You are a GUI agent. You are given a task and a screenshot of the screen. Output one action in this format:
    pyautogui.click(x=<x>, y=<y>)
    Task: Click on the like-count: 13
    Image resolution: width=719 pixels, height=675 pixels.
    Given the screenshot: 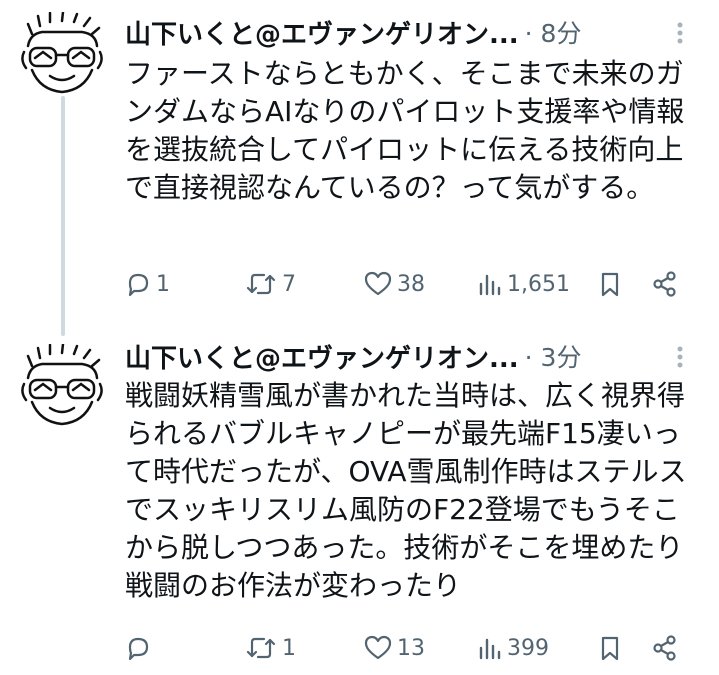 What is the action you would take?
    pyautogui.click(x=411, y=648)
    